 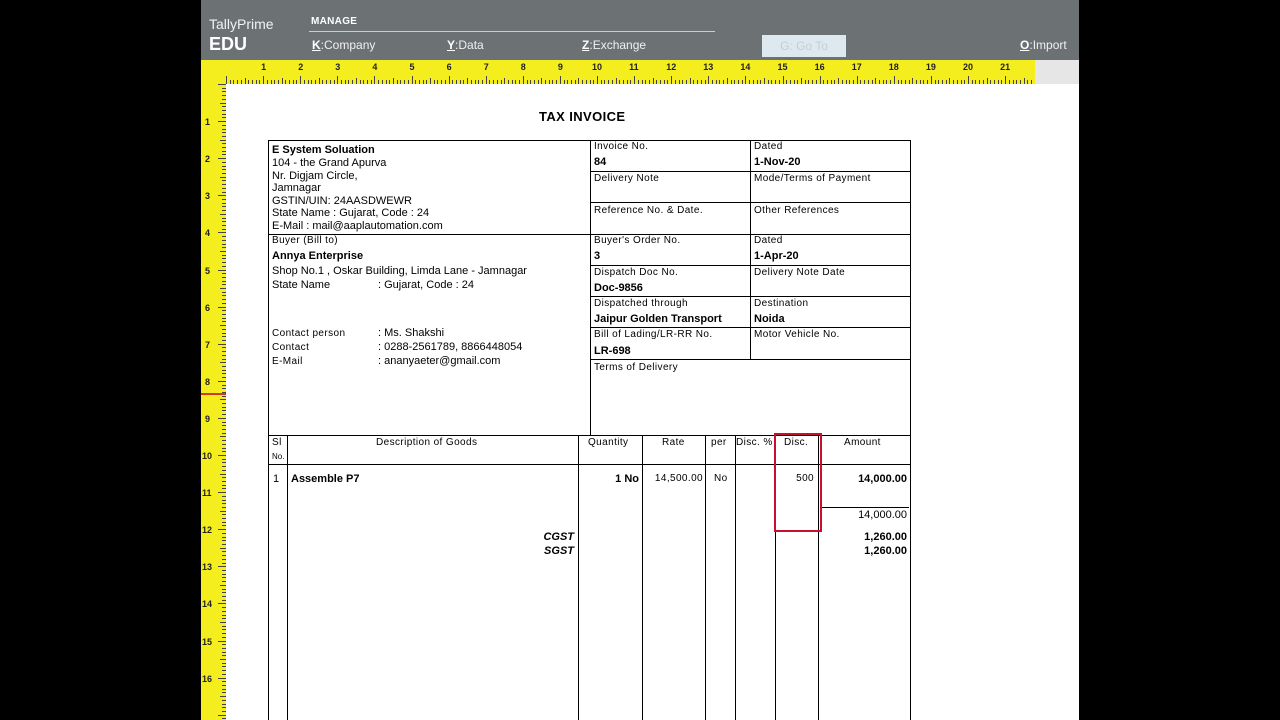 What do you see at coordinates (558, 537) in the screenshot?
I see `tax-cgst-label: CGST` at bounding box center [558, 537].